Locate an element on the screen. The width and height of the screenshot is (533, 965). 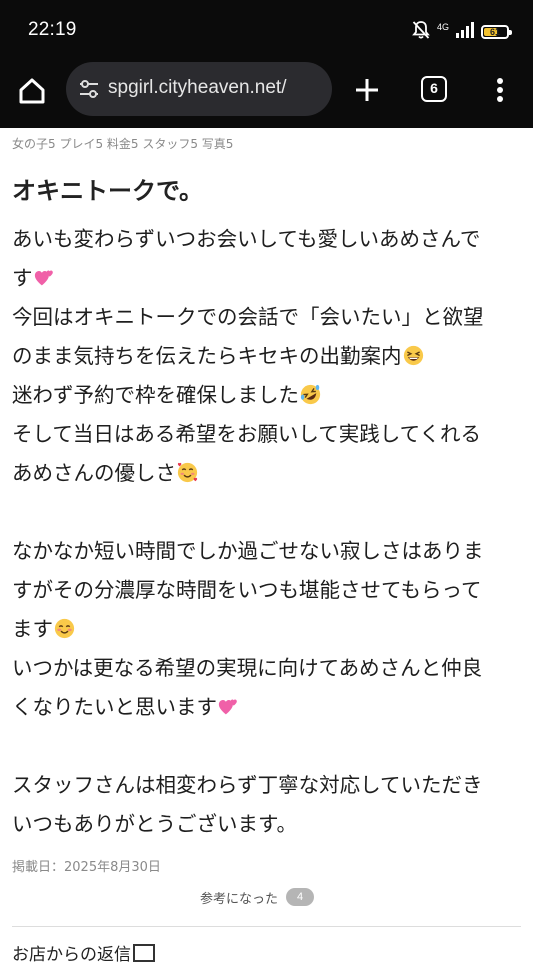
expand-box-icon is located at coordinates (144, 952).